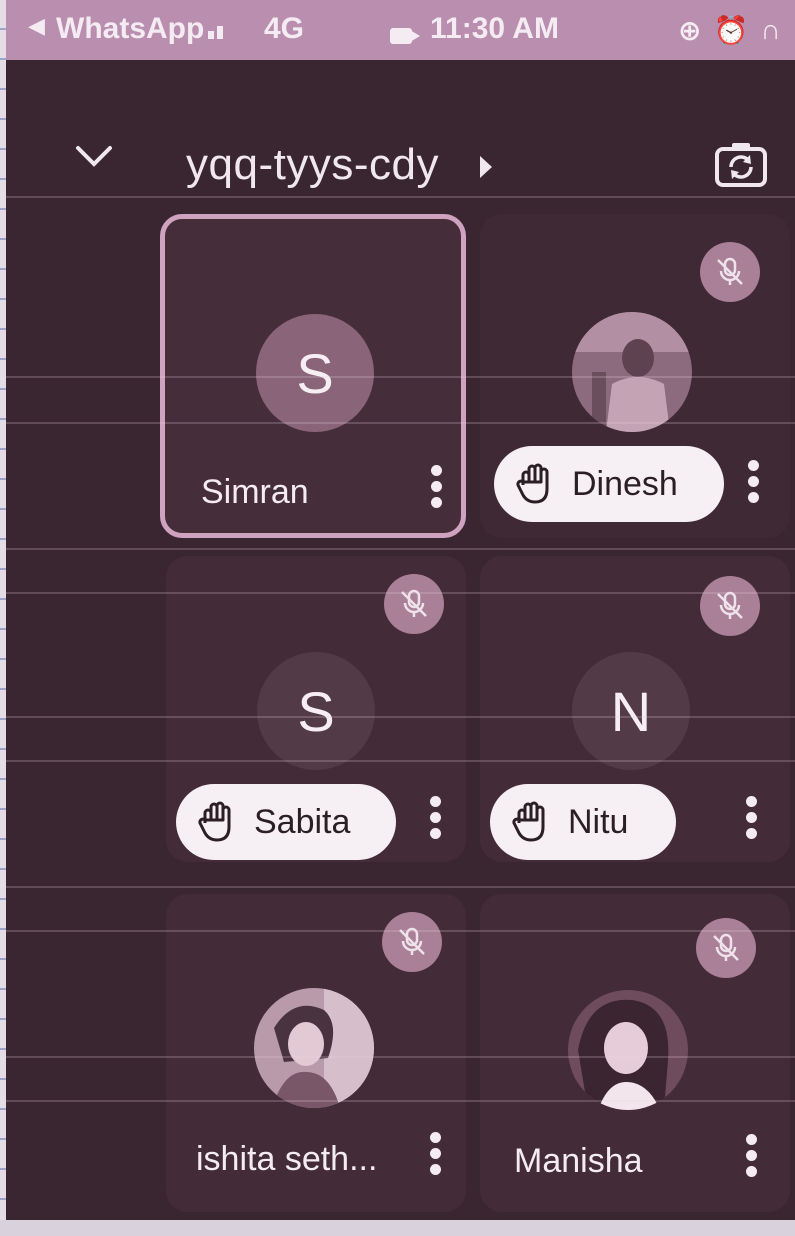  I want to click on participant-name-pill: Nitu, so click(583, 822).